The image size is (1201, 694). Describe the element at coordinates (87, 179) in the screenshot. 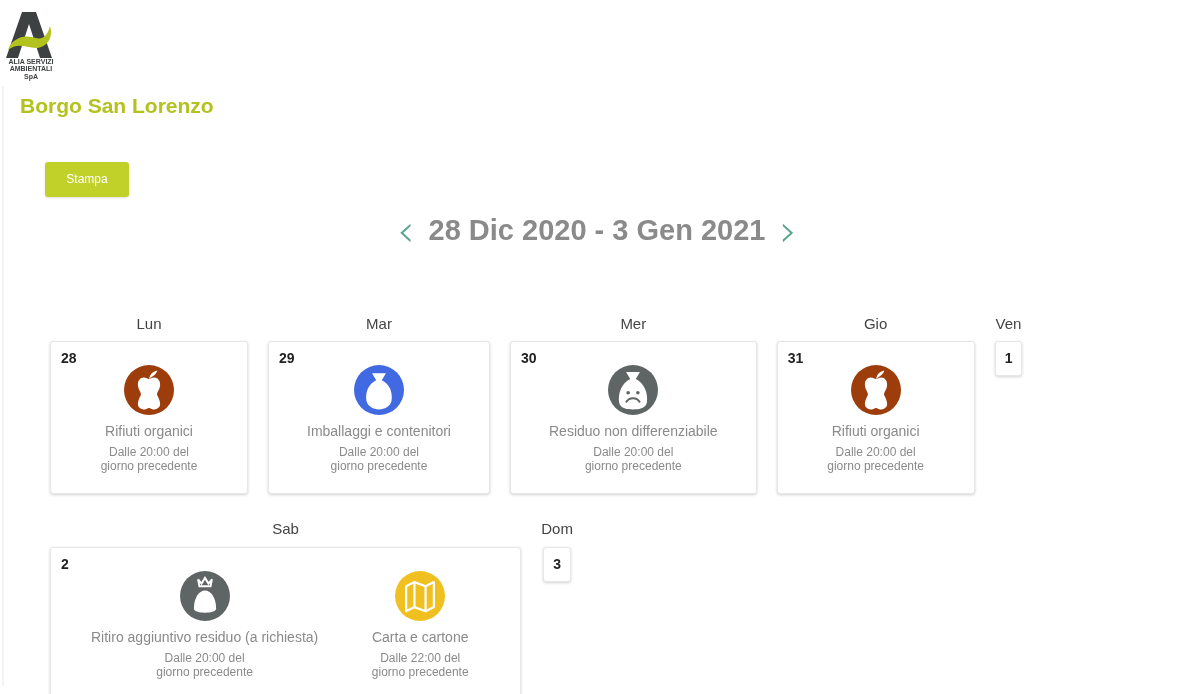

I see `print-button: Stampa` at that location.